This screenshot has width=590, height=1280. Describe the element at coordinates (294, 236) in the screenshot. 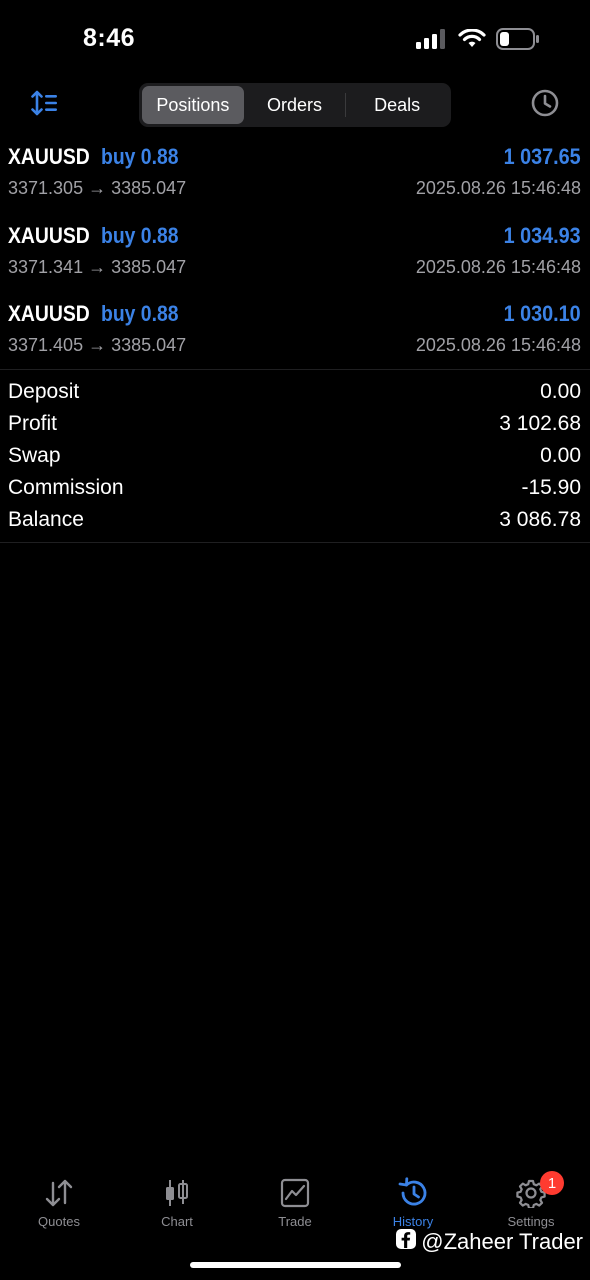

I see `position-header: XAUUSD buy 0.88 1 034.93` at that location.